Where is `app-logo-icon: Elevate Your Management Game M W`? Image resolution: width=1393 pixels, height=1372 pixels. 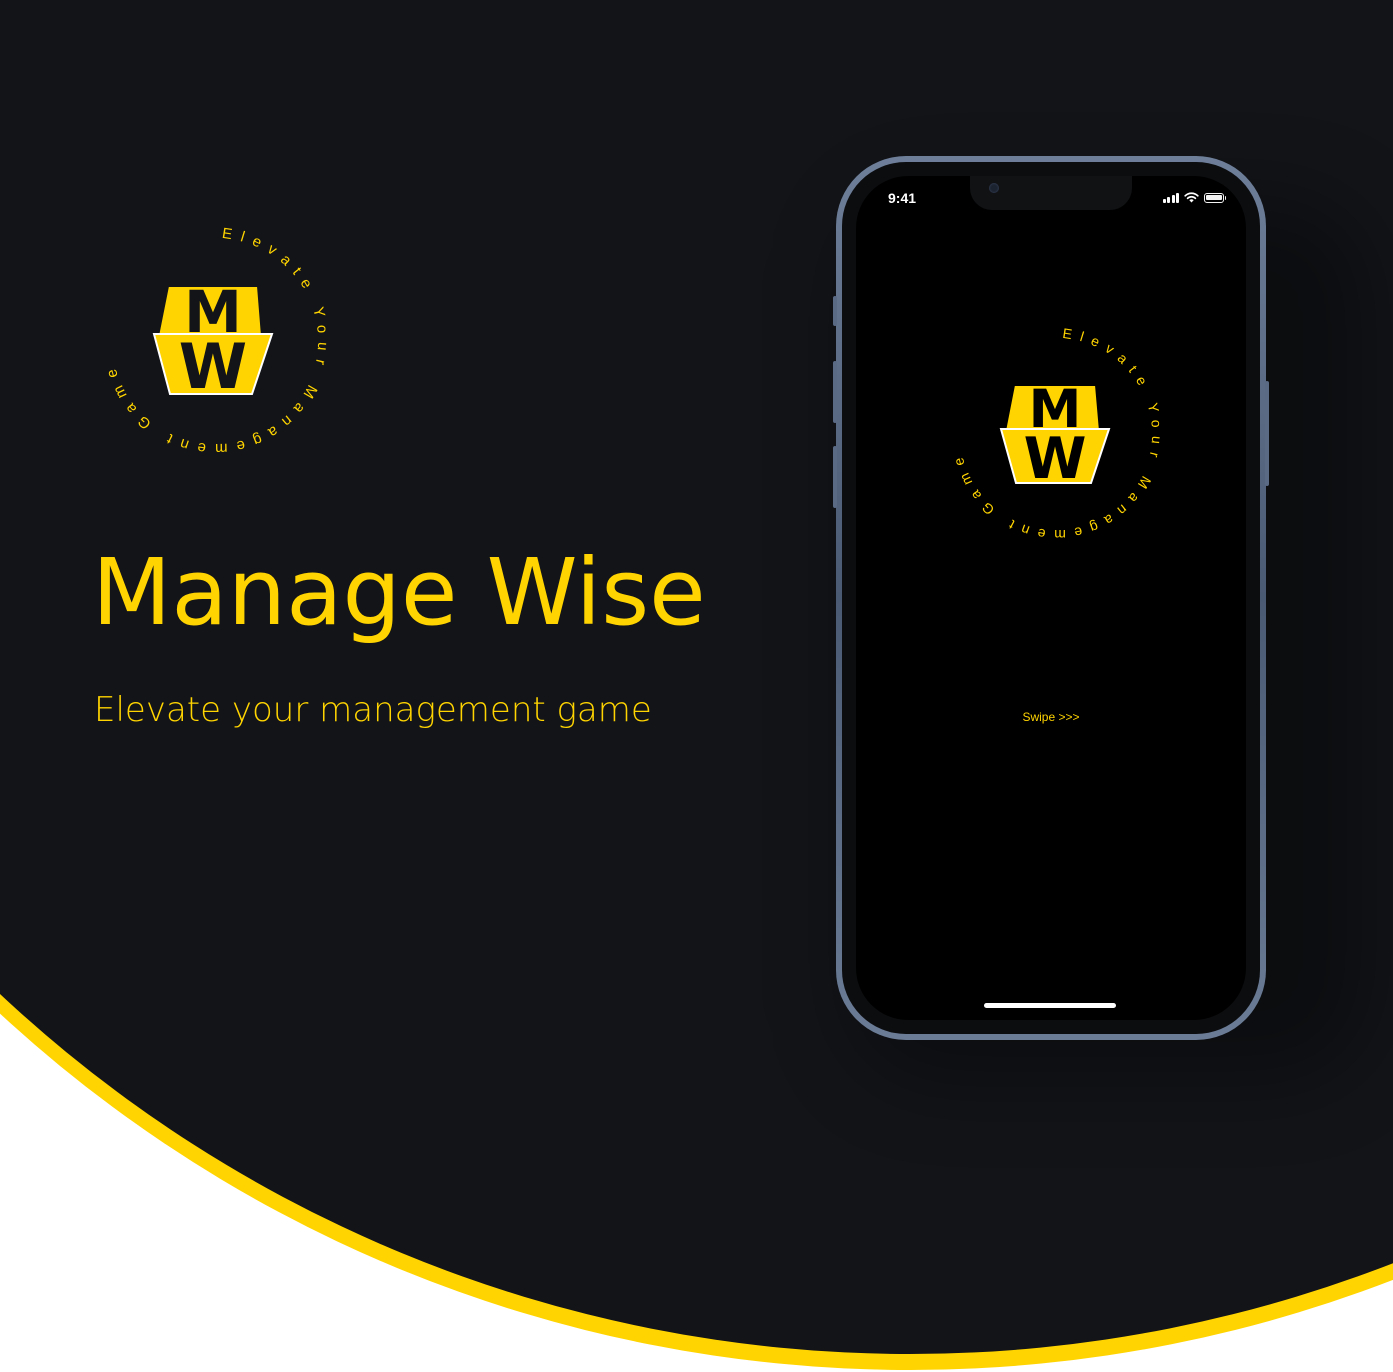
app-logo-icon: Elevate Your Management Game M W is located at coordinates (1052, 434).